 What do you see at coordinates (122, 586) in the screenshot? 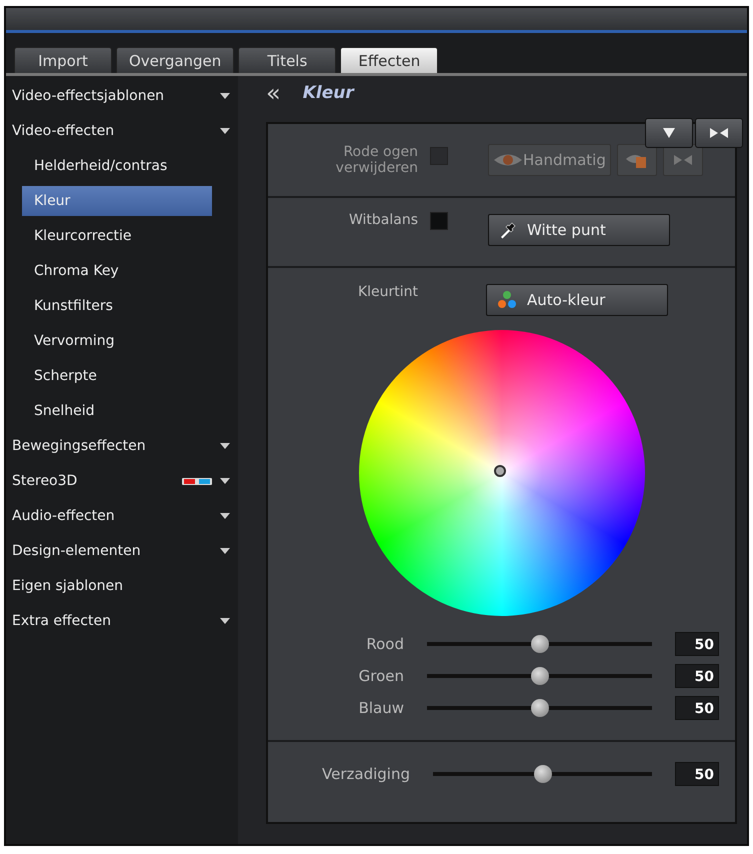
I see `sidebar-item: Eigen sjablonen` at bounding box center [122, 586].